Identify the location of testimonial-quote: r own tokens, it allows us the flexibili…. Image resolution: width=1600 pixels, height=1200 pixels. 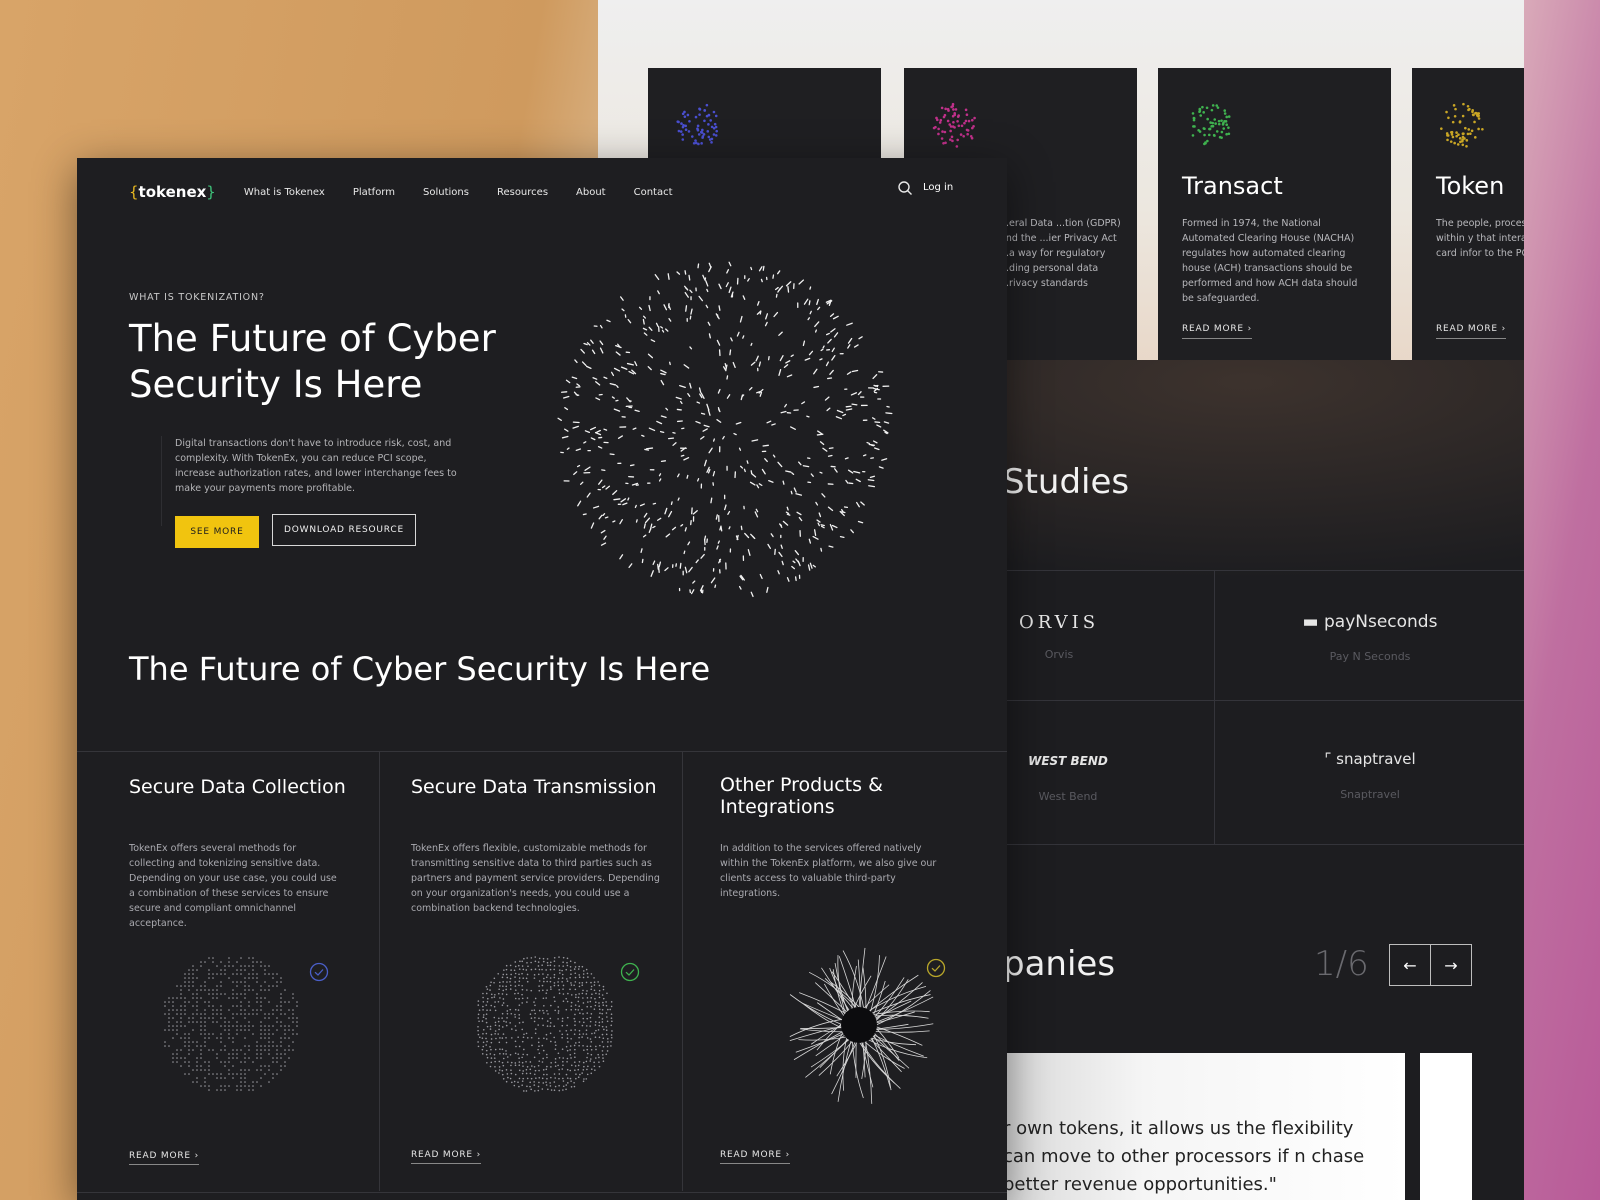
(1184, 1156).